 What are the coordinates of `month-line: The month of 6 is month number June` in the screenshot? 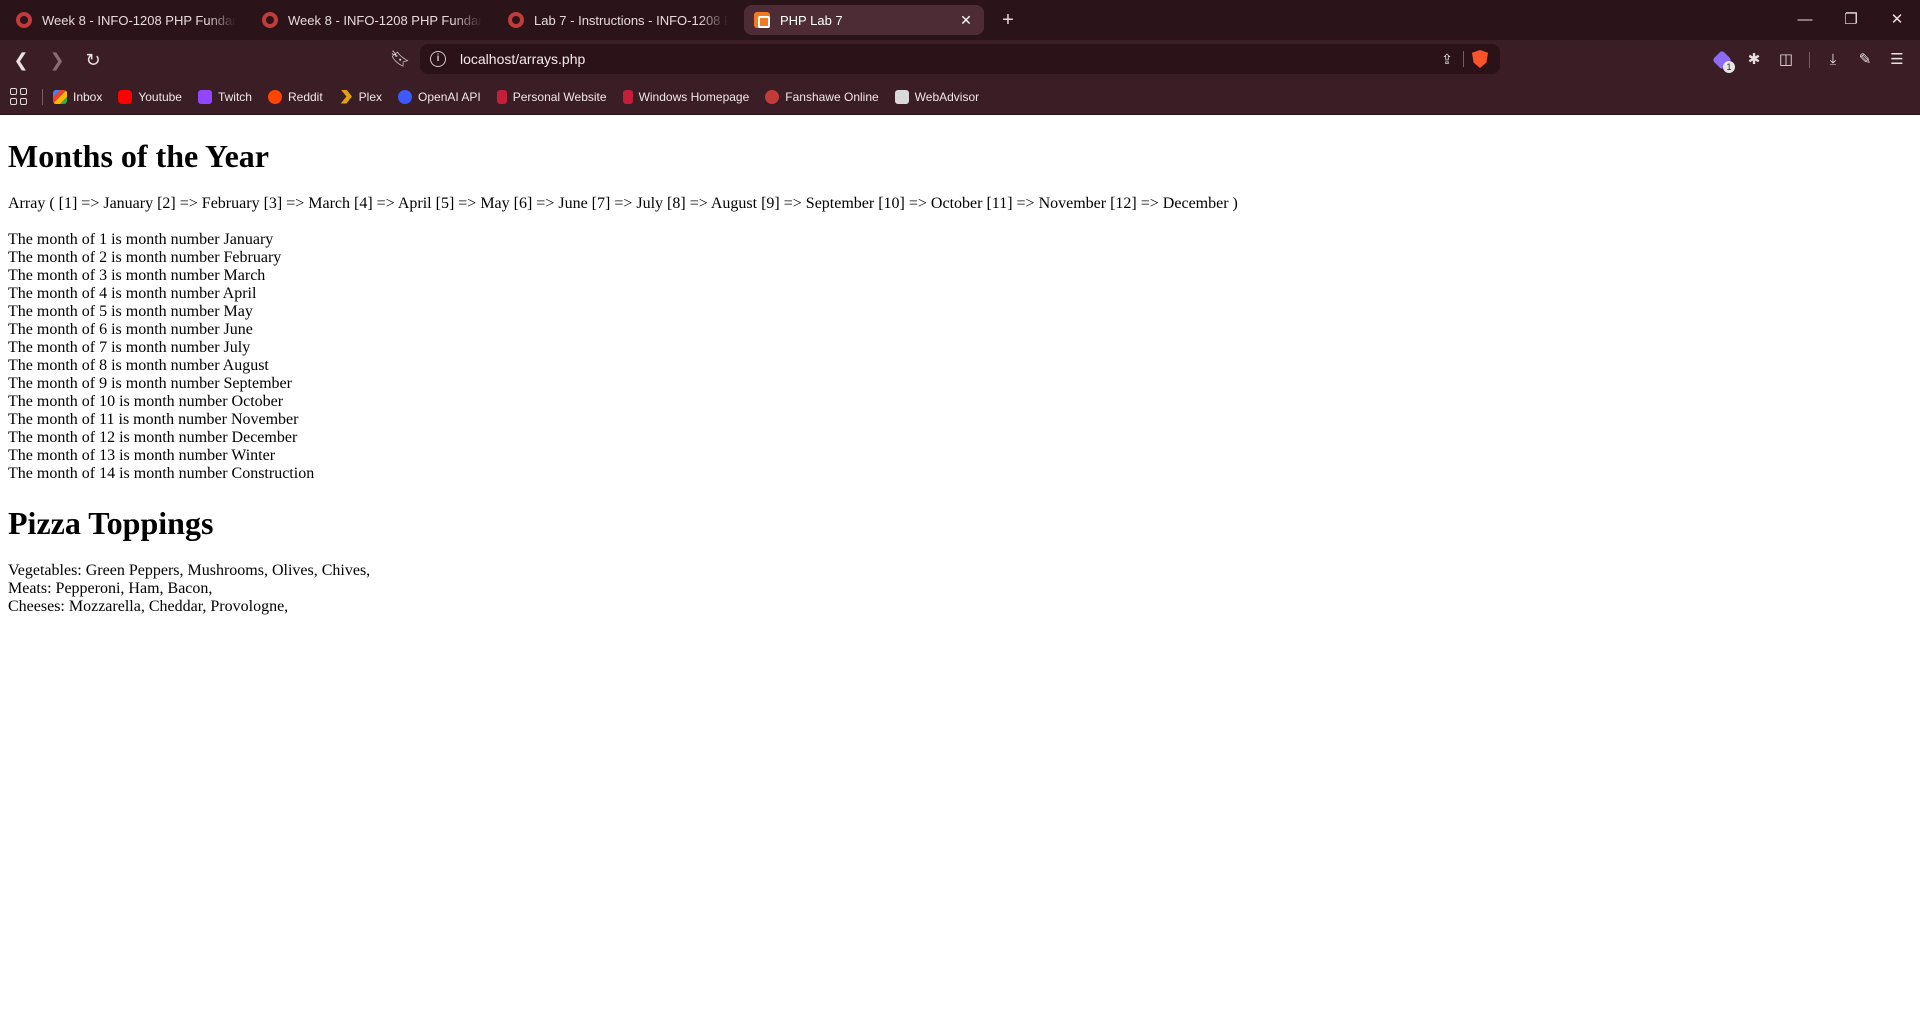 It's located at (130, 329).